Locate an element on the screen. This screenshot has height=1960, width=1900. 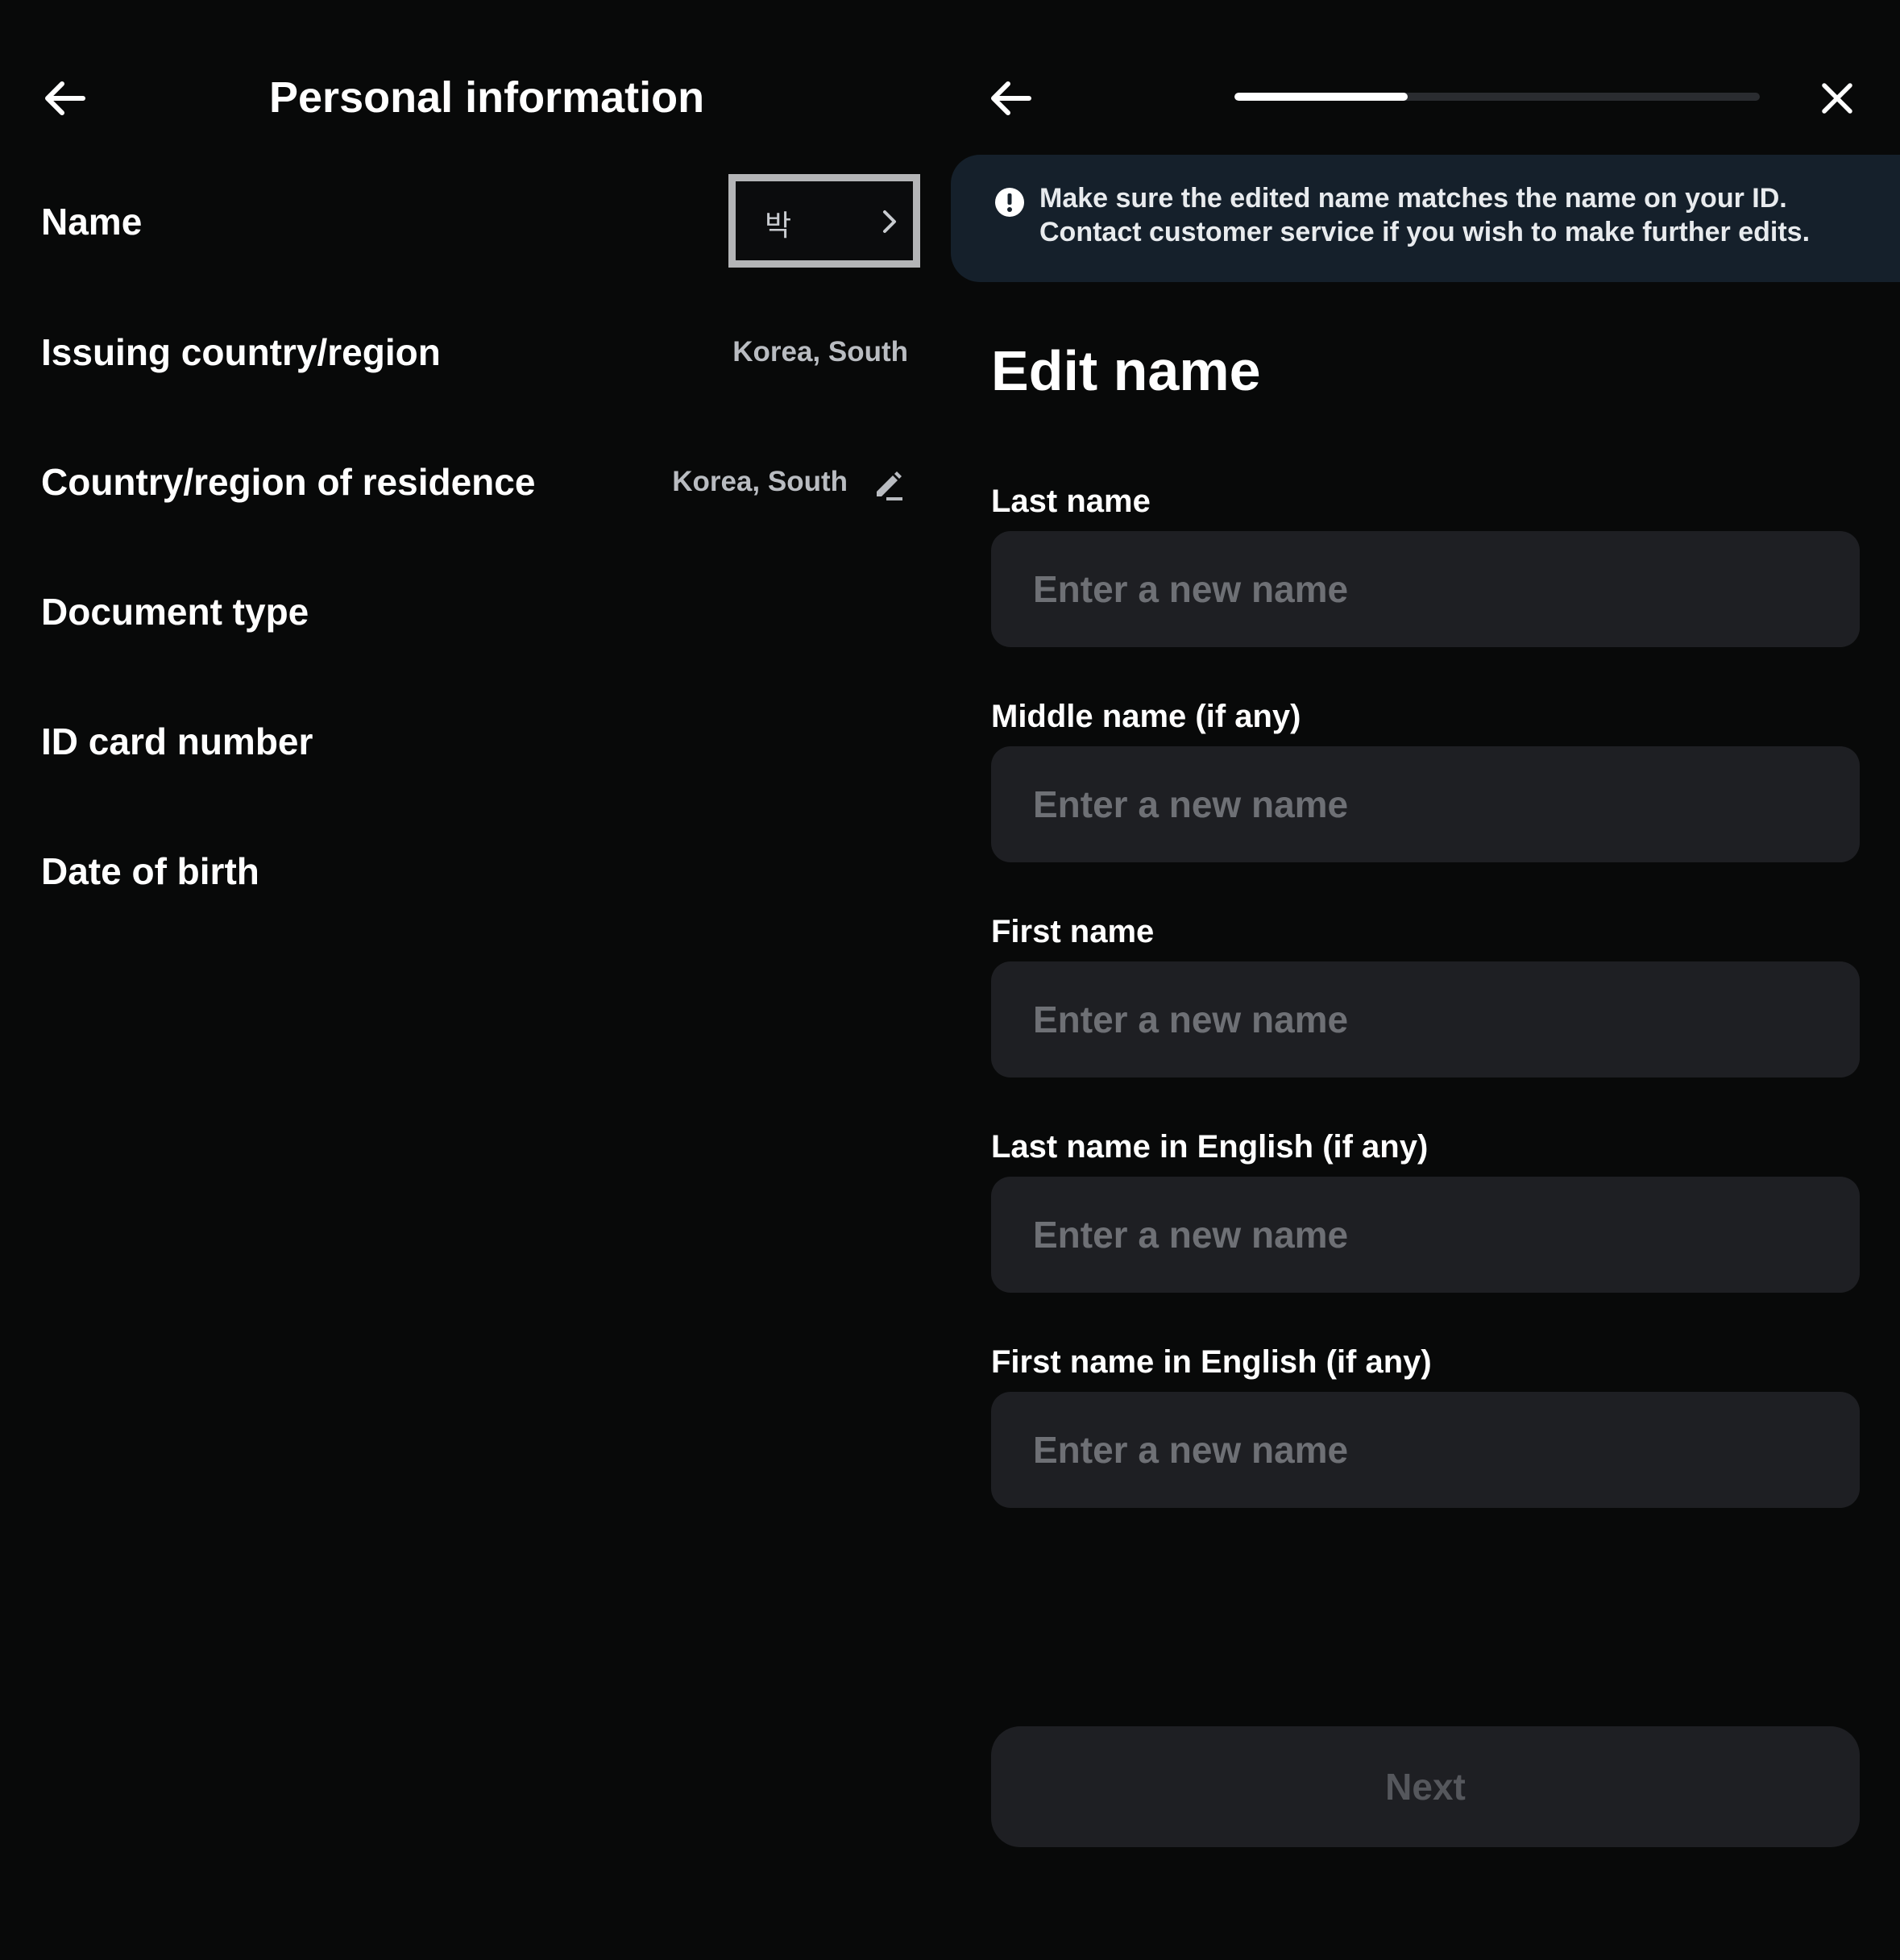
close-button is located at coordinates (1837, 98).